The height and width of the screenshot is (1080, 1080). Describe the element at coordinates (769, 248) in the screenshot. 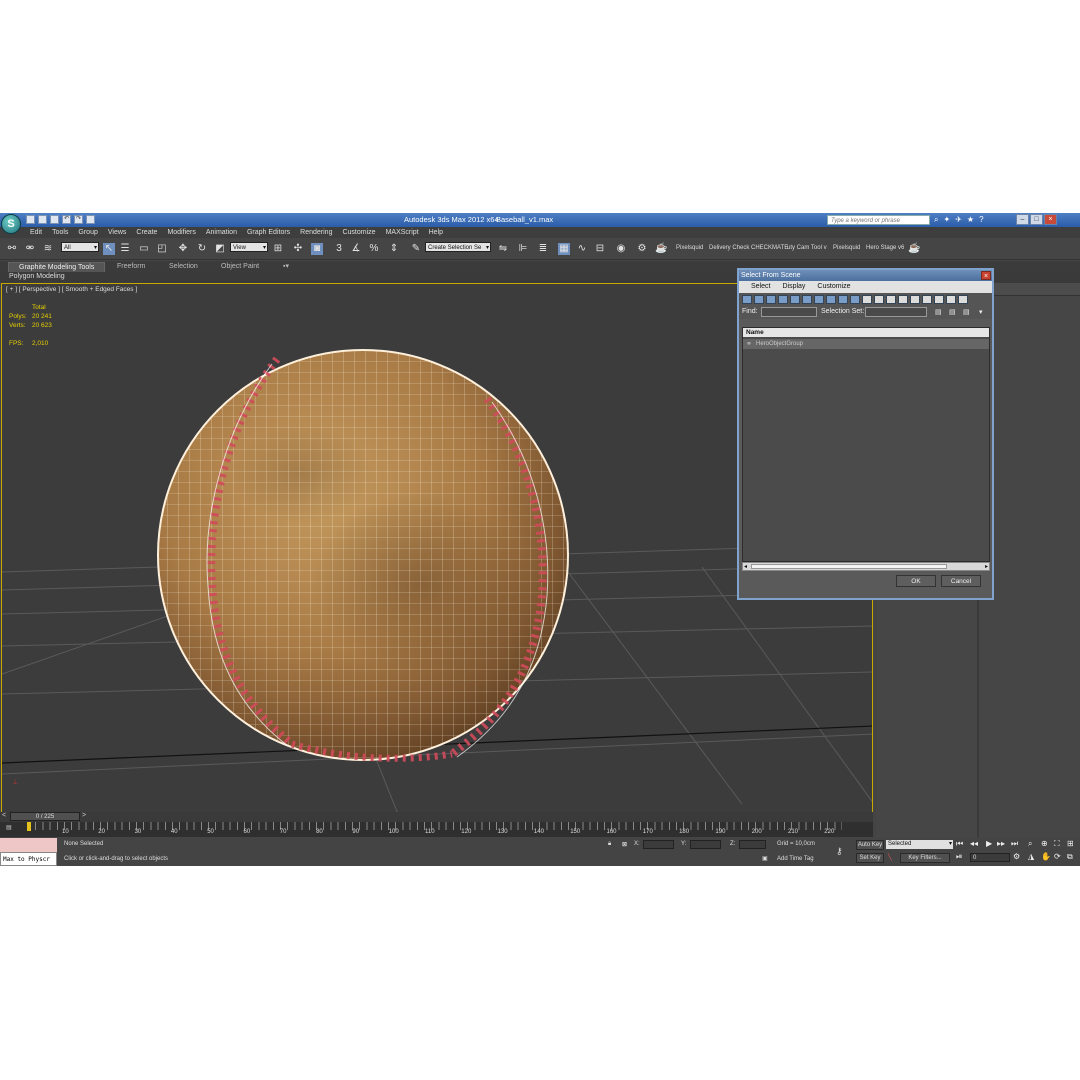

I see `script-checkmate: CHECKMATE` at that location.